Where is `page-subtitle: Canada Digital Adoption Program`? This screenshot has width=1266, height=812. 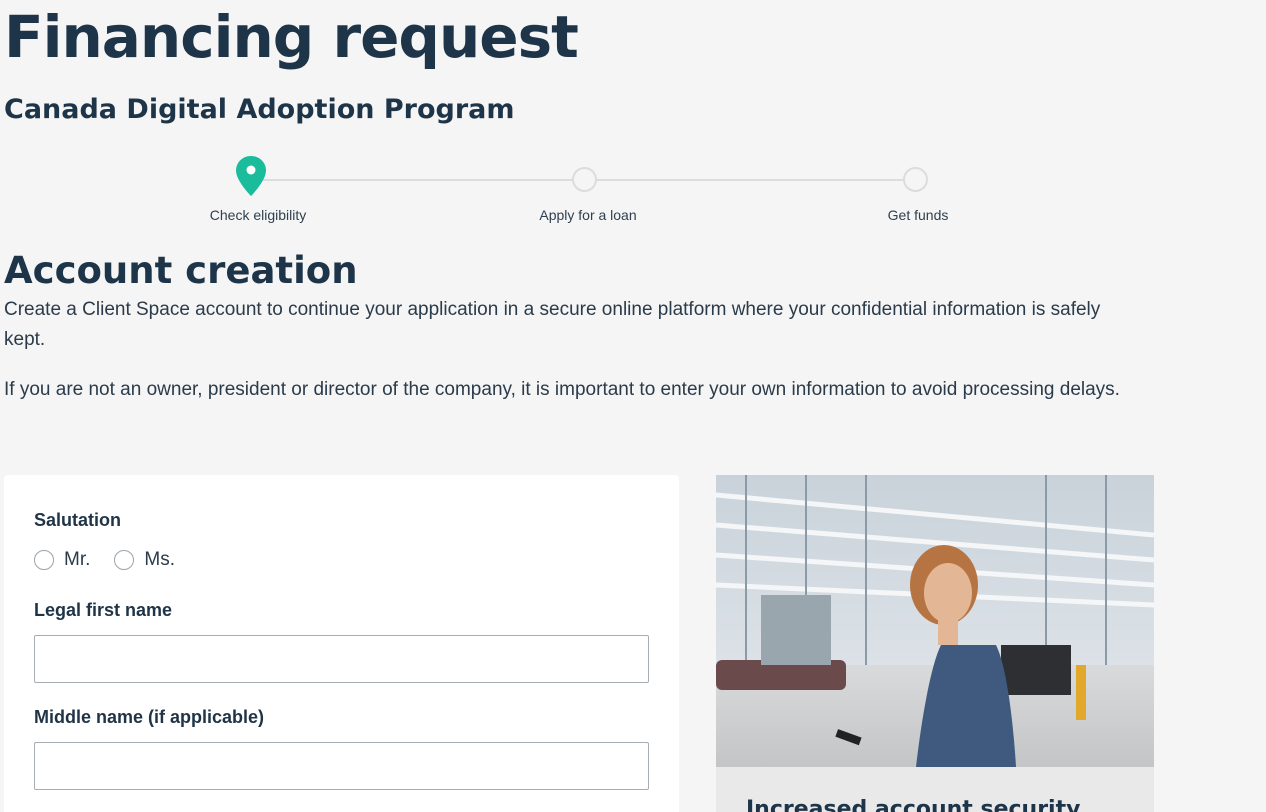
page-subtitle: Canada Digital Adoption Program is located at coordinates (259, 109).